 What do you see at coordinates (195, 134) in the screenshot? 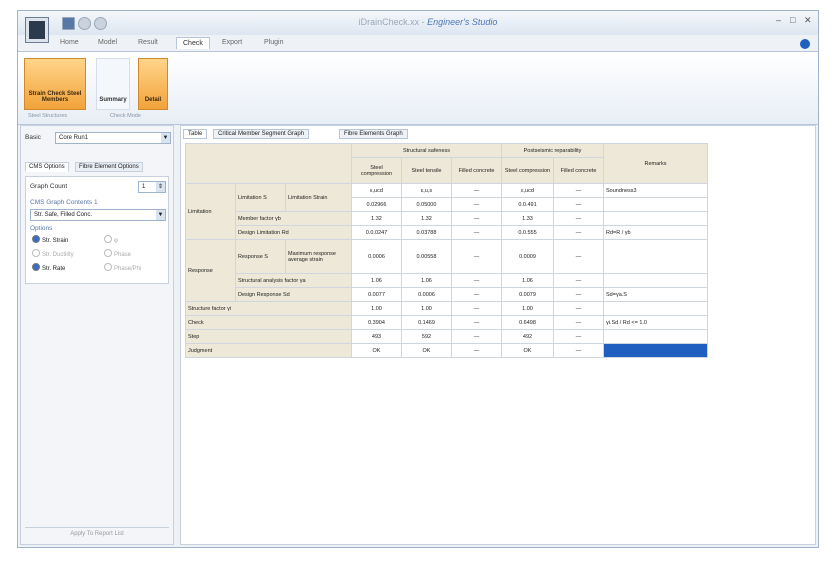
I see `tab-table: Table` at bounding box center [195, 134].